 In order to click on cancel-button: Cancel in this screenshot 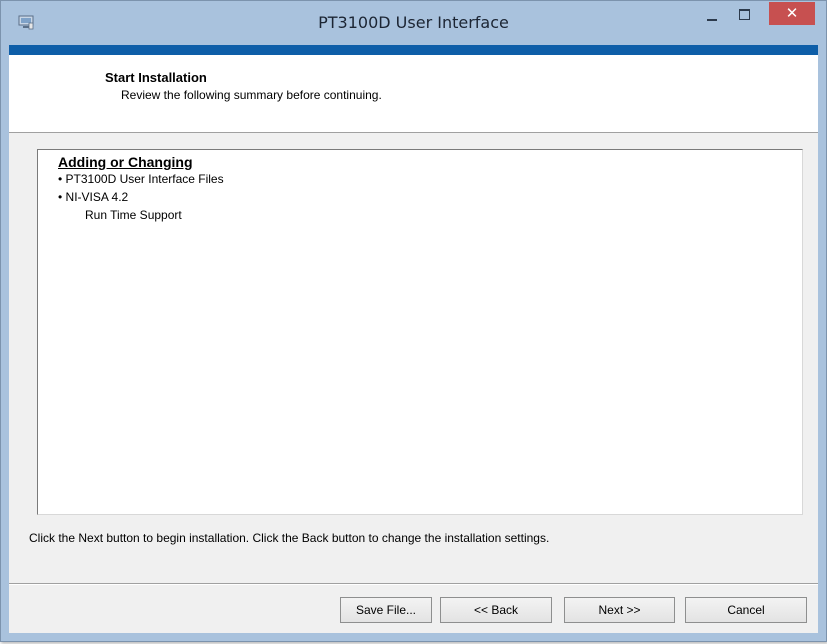, I will do `click(746, 610)`.